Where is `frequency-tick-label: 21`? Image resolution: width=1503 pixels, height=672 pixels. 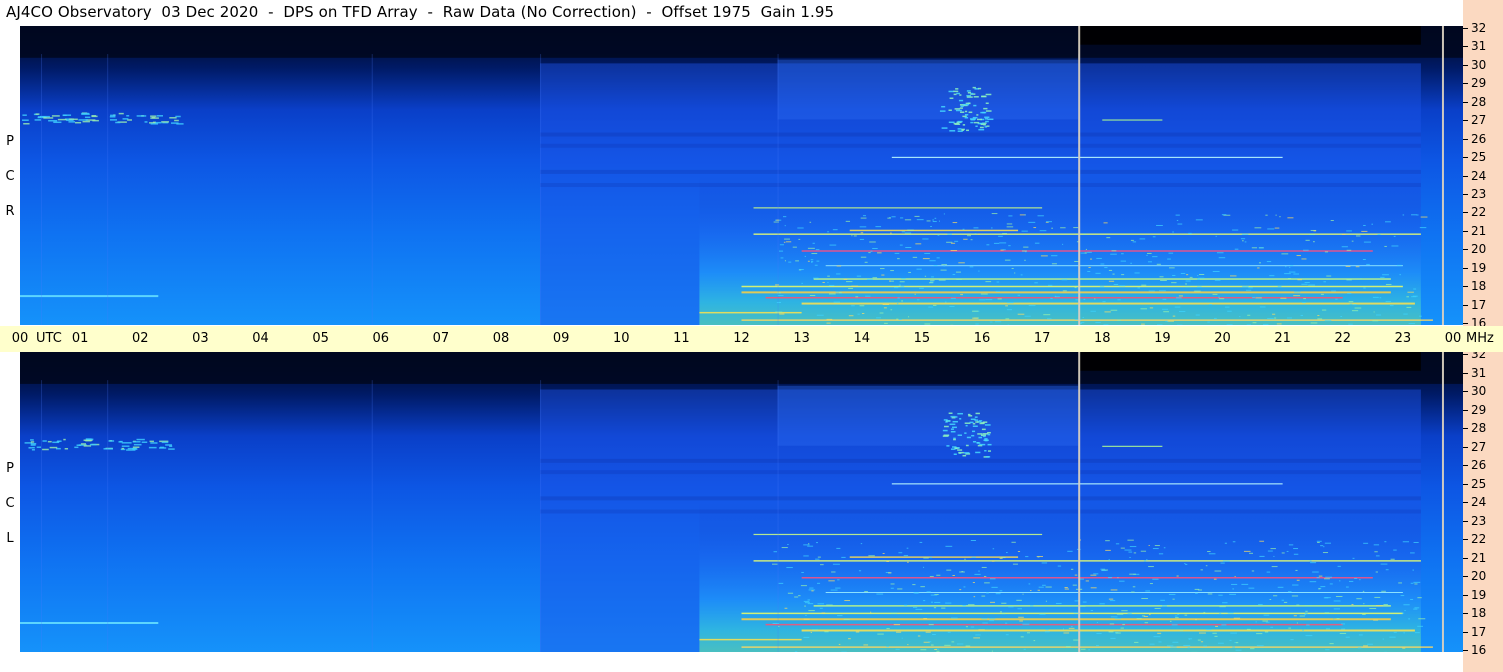
frequency-tick-label: 21 is located at coordinates (1483, 558).